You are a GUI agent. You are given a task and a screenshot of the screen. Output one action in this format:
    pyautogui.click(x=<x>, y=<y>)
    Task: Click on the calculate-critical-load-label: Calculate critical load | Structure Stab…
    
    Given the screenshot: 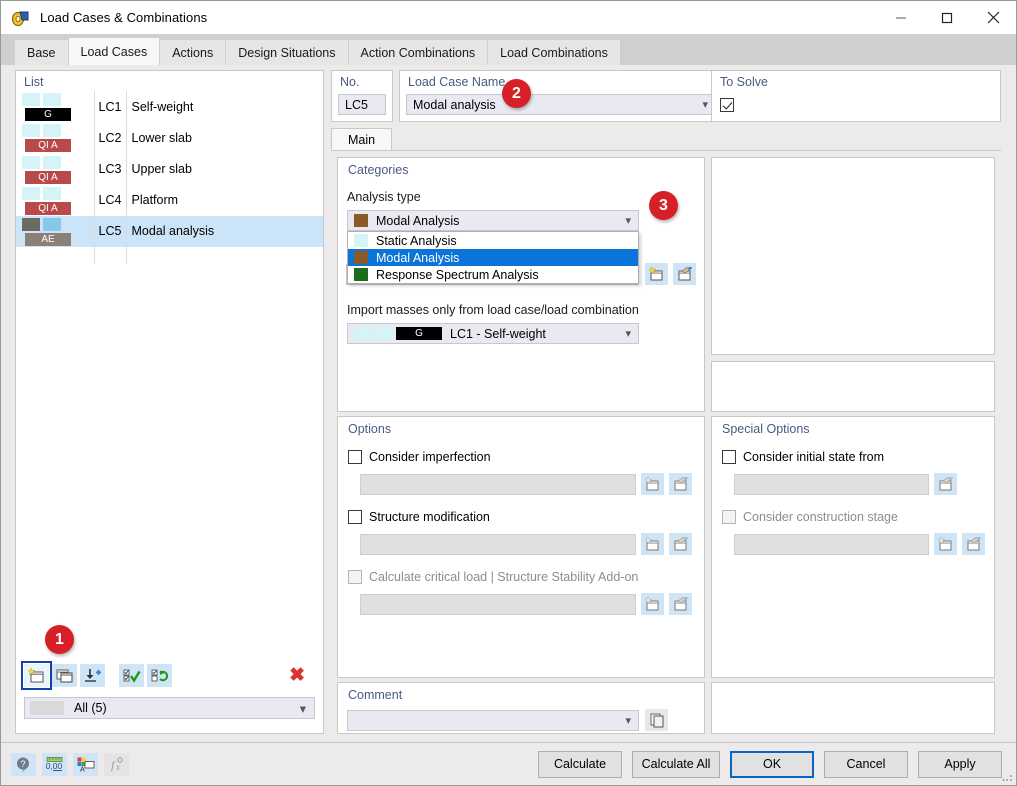 What is the action you would take?
    pyautogui.click(x=504, y=577)
    